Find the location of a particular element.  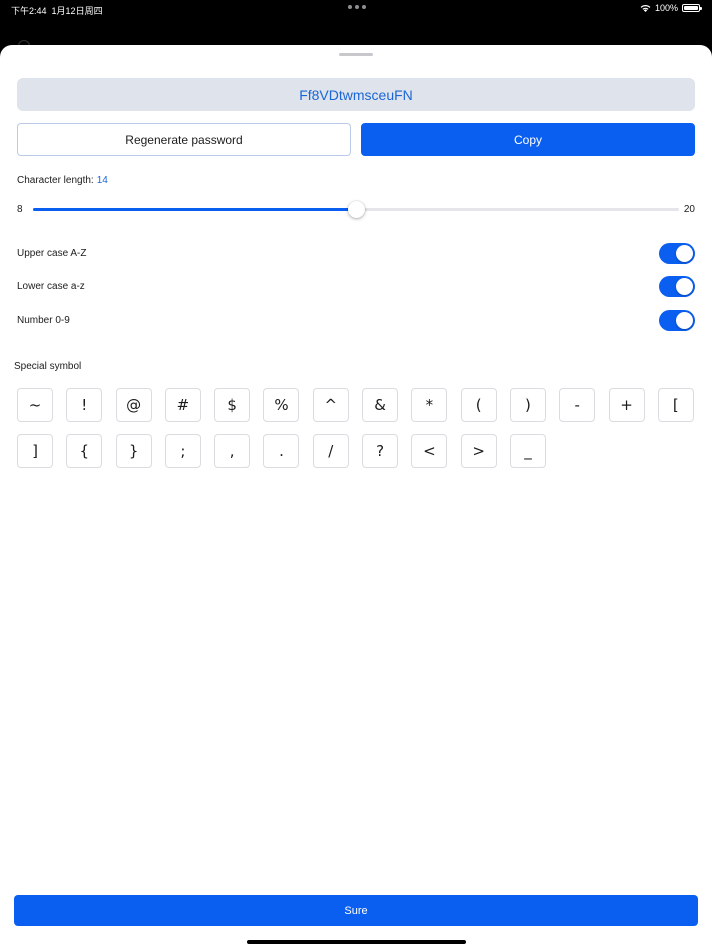

toggle-uppercase is located at coordinates (677, 253).